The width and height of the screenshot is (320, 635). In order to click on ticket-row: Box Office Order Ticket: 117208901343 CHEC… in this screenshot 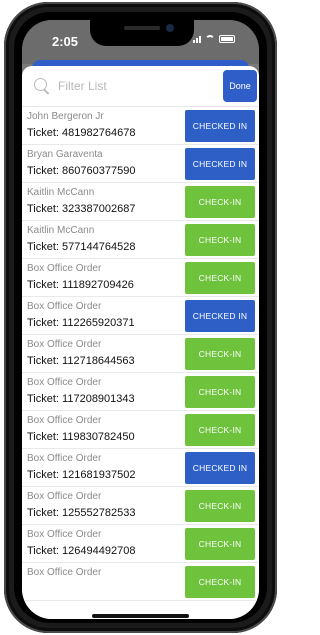, I will do `click(140, 392)`.